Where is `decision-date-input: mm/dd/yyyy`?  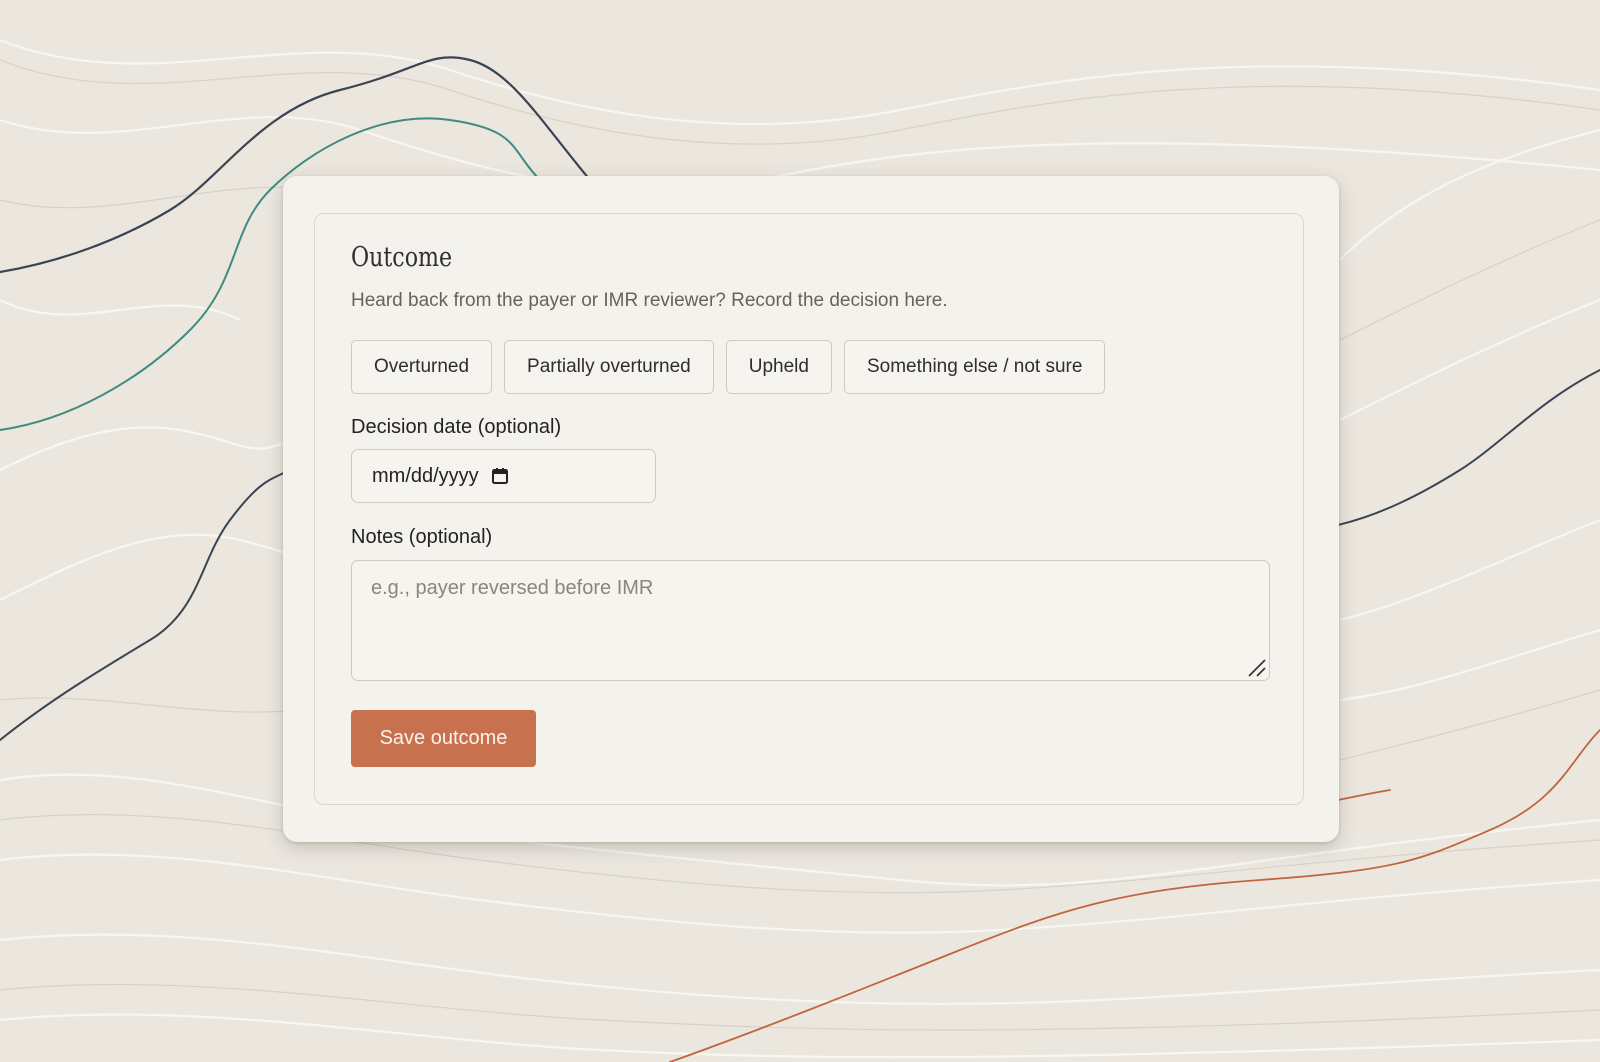 decision-date-input: mm/dd/yyyy is located at coordinates (503, 476).